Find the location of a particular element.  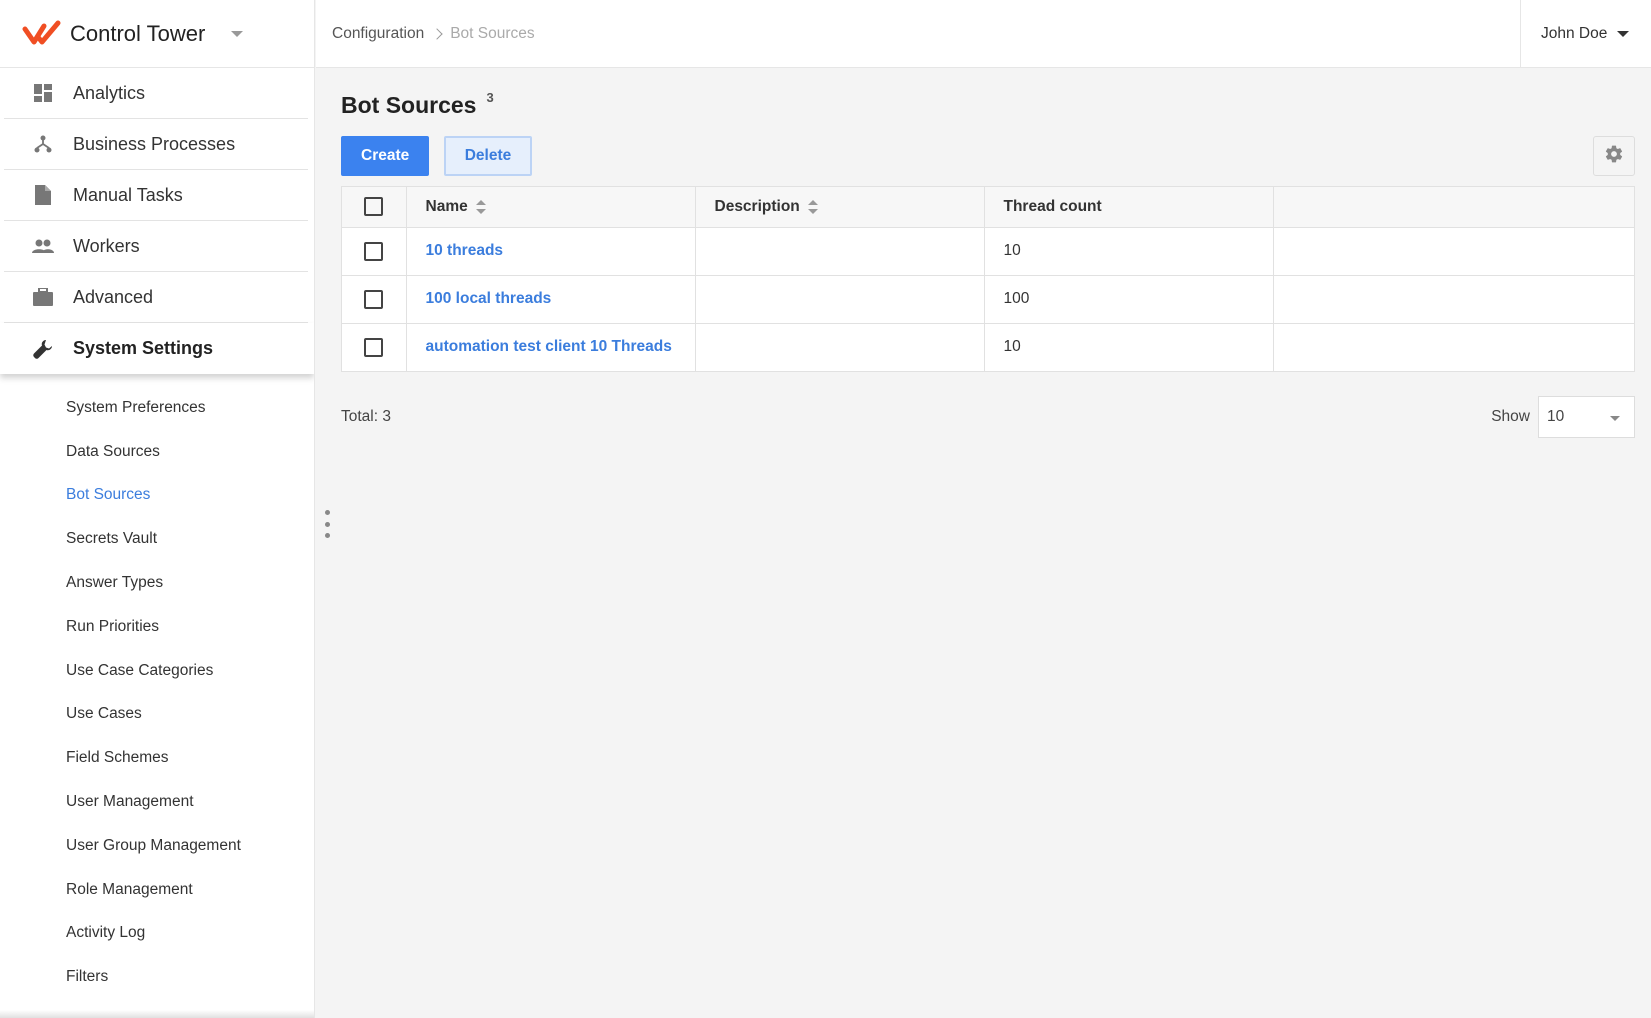

gear-icon is located at coordinates (1614, 156).